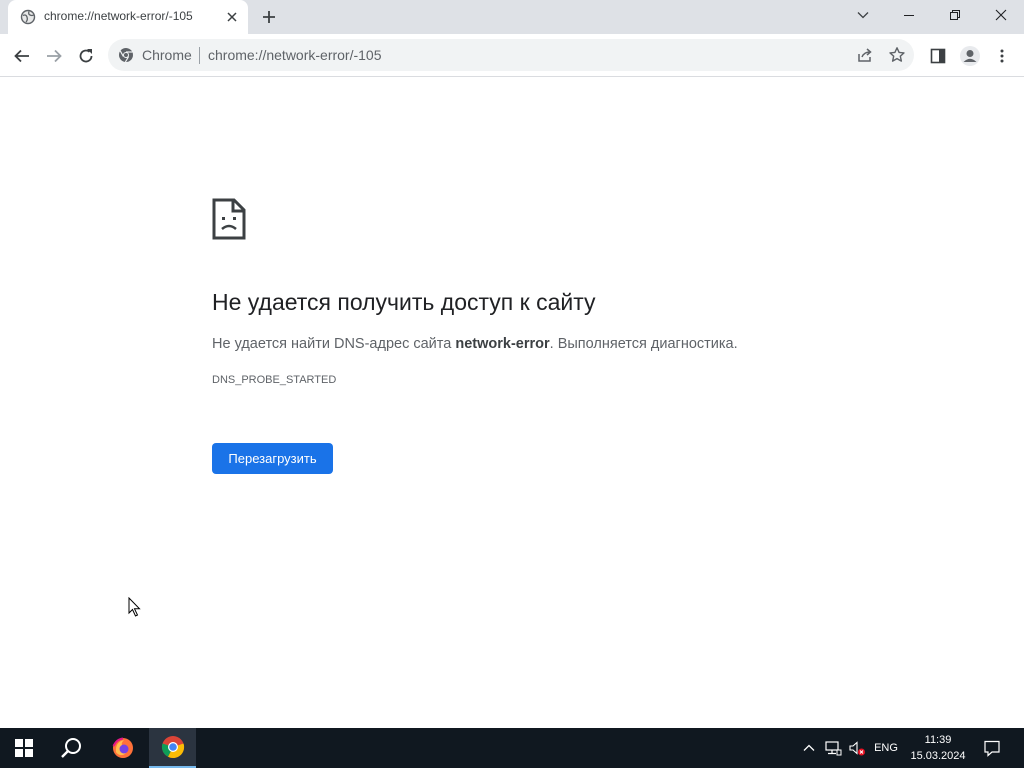  Describe the element at coordinates (232, 17) in the screenshot. I see `tab-close-icon` at that location.